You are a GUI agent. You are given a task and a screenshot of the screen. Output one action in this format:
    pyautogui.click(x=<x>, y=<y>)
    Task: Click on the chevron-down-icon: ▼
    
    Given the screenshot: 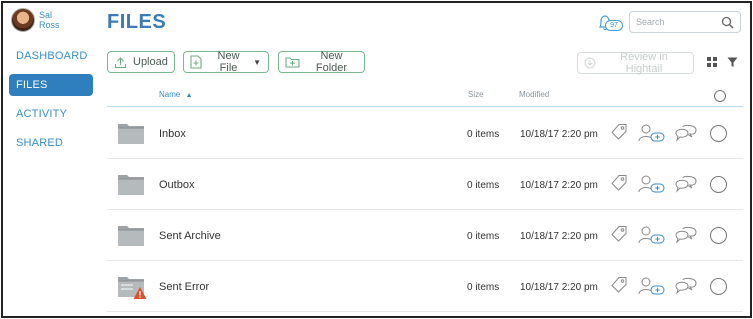 What is the action you would take?
    pyautogui.click(x=257, y=62)
    